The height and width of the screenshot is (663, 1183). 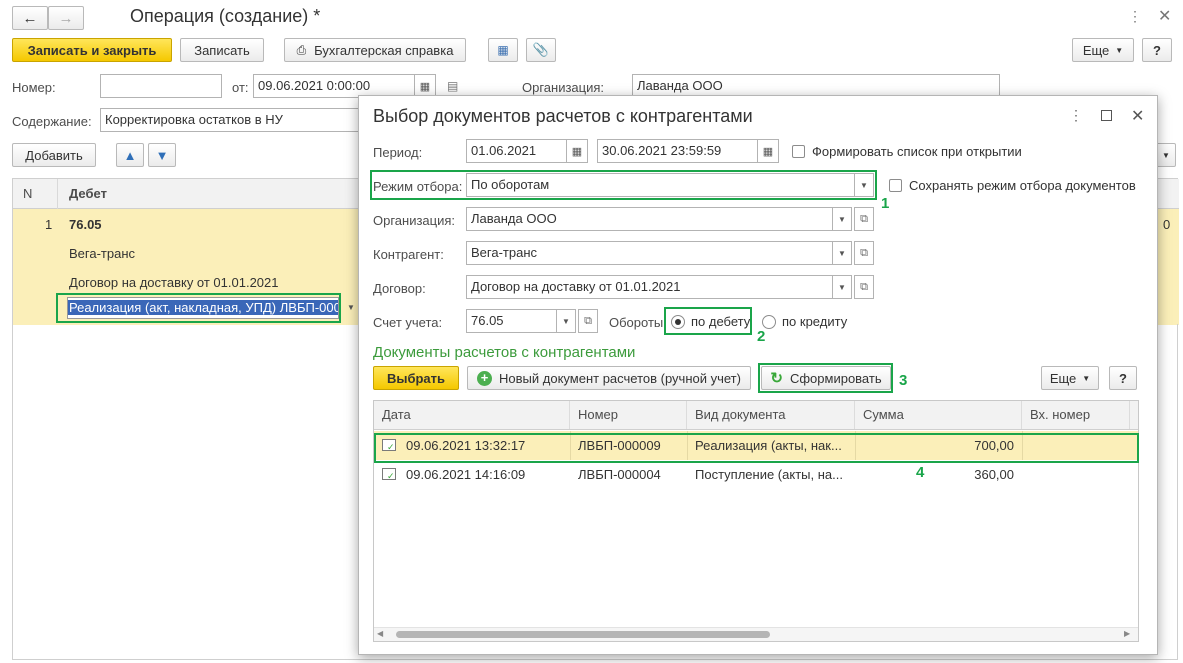 I want to click on form-on-open-label: Формировать список при открытии, so click(x=917, y=151).